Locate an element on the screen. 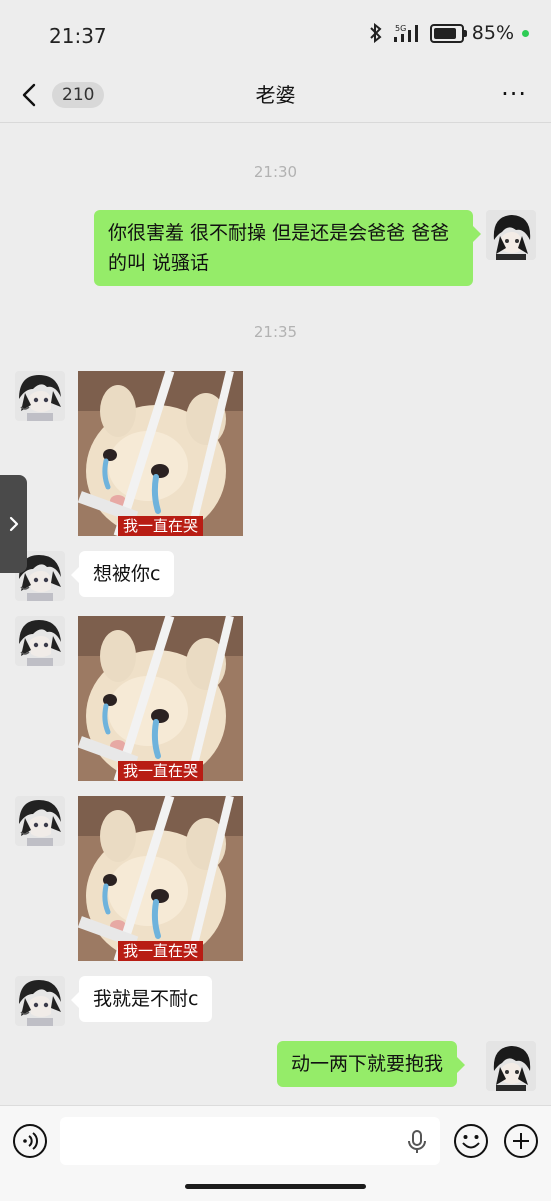  message-bubble-received: 我就是不耐c is located at coordinates (141, 999).